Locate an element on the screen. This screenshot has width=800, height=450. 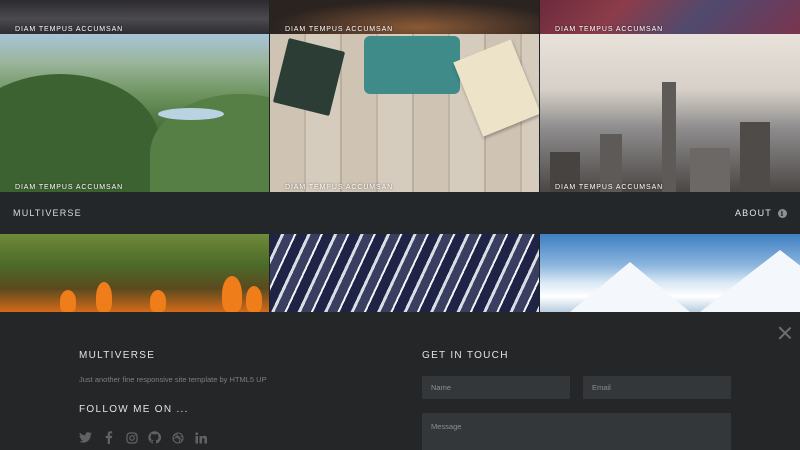
instagram-icon is located at coordinates (131, 437).